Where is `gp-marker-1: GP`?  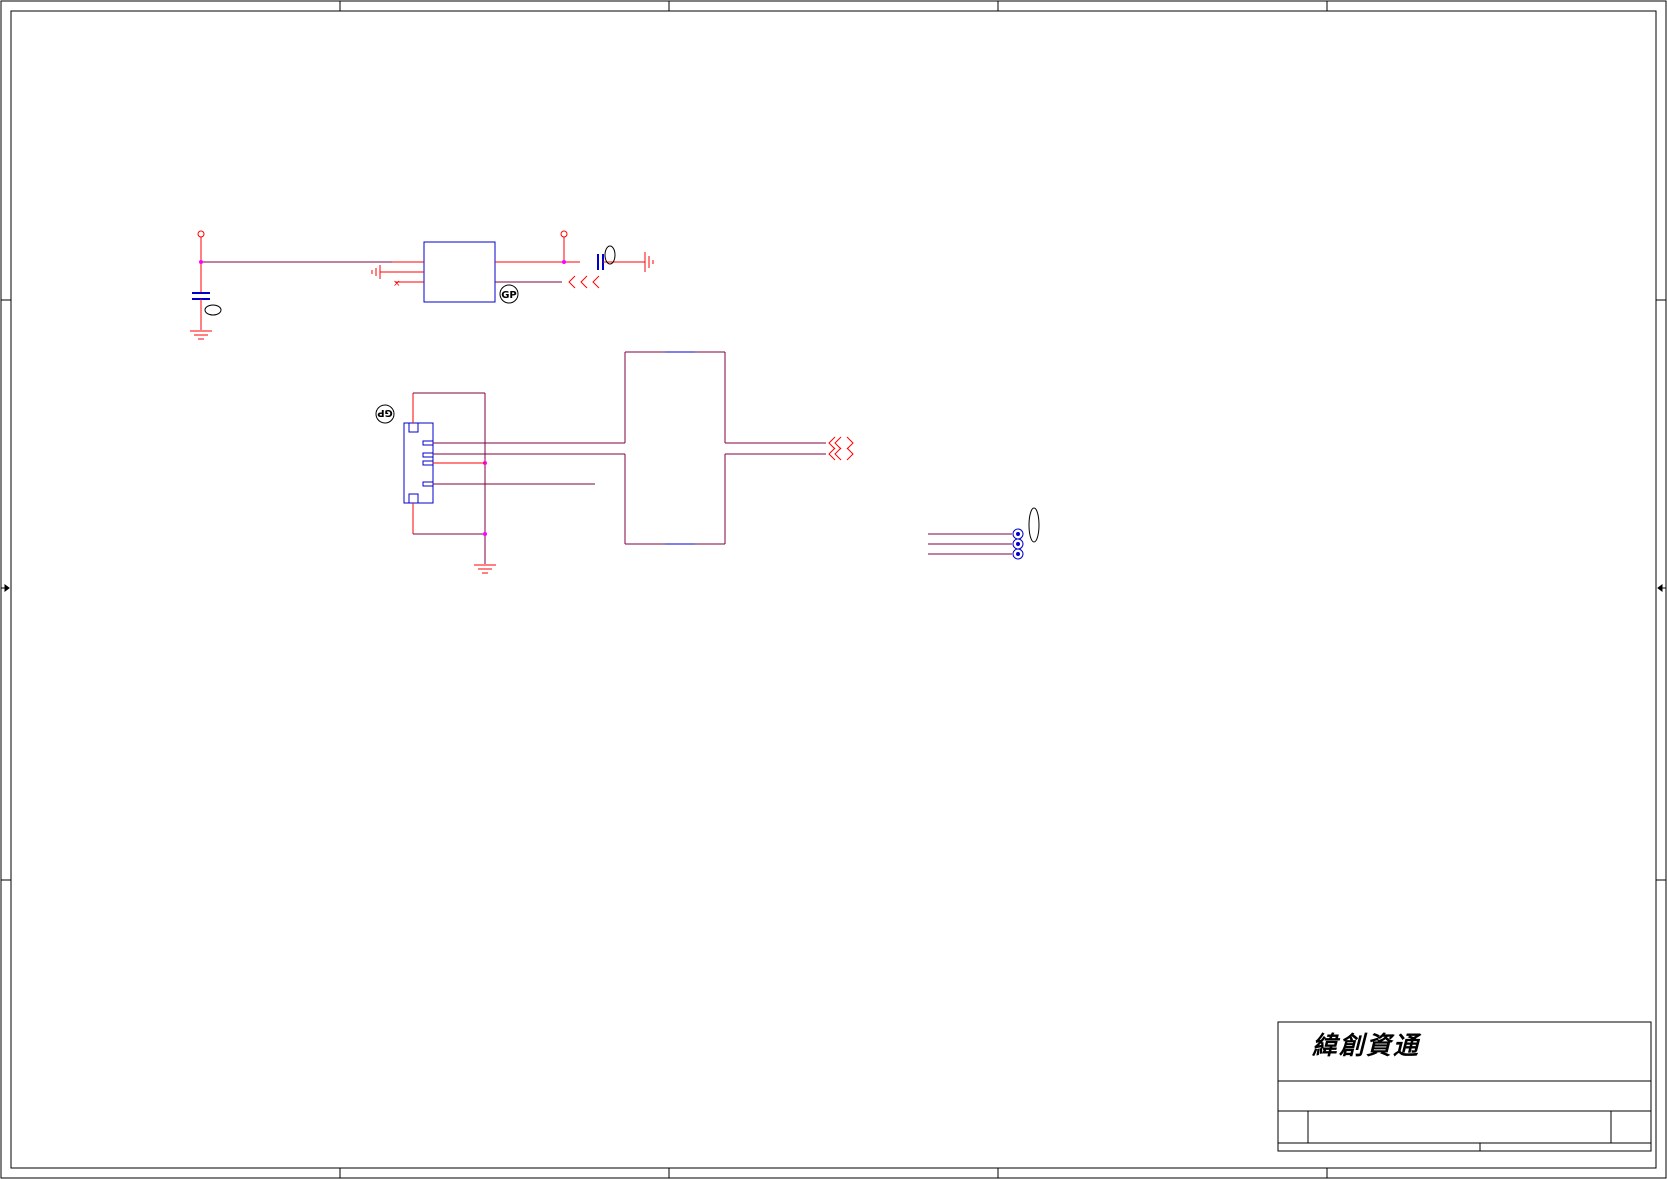
gp-marker-1: GP is located at coordinates (509, 294).